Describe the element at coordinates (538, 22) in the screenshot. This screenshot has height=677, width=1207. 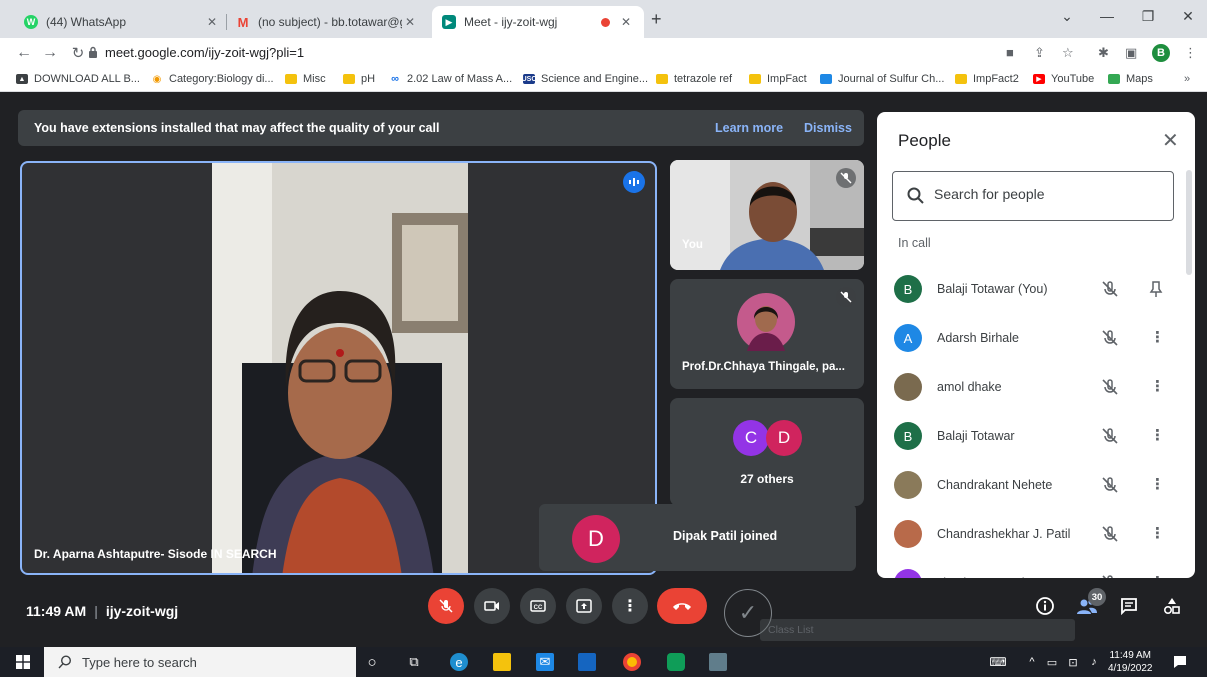
I see `tab-meet: ▶ Meet - ijy-zoit-wgj ✕` at that location.